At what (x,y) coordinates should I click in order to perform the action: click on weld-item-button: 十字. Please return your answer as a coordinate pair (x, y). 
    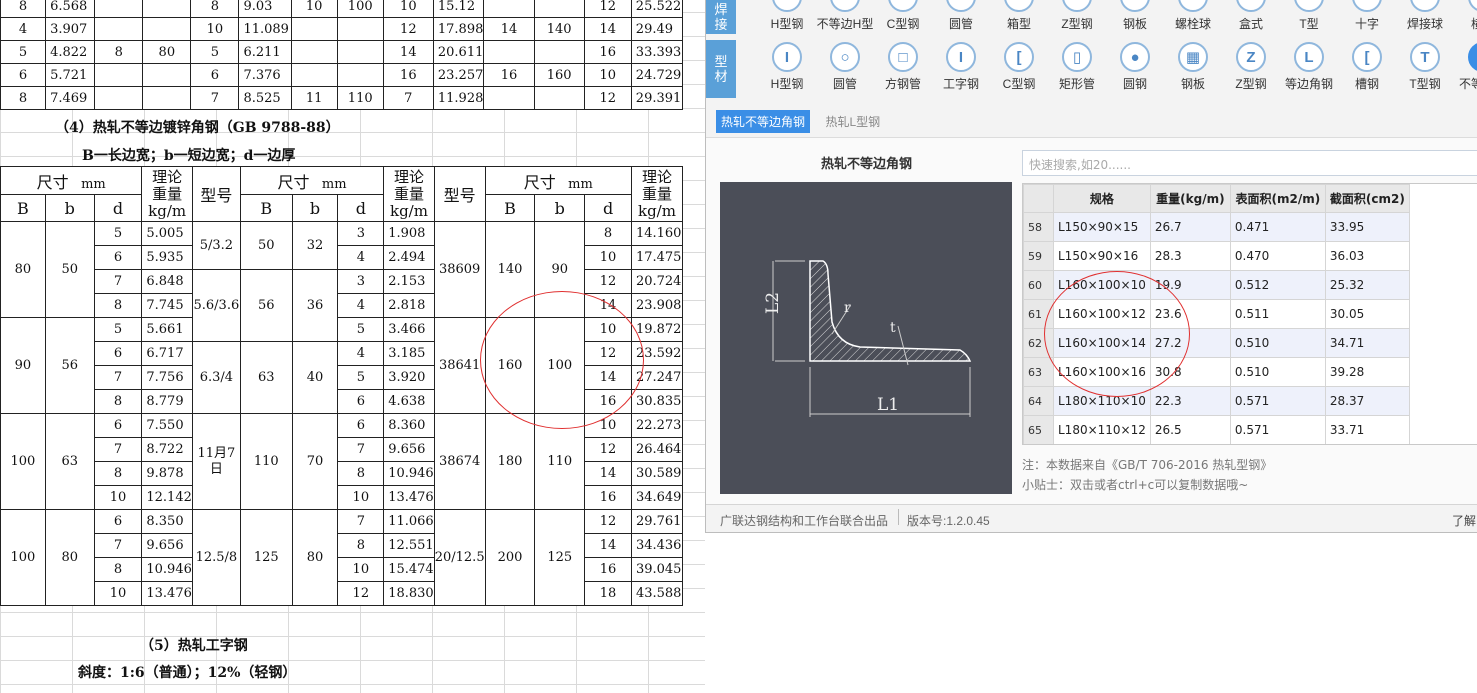
    Looking at the image, I should click on (1367, 16).